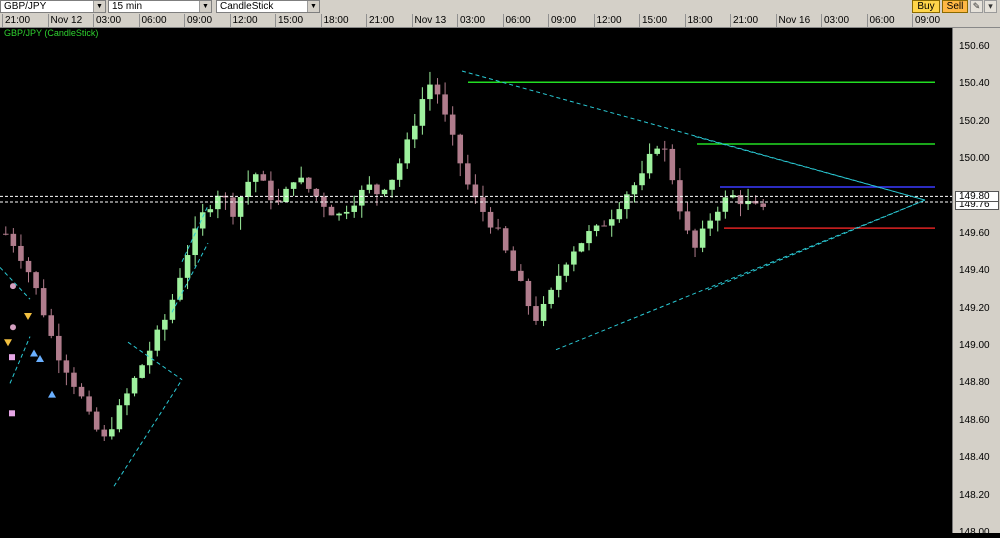  Describe the element at coordinates (607, 20) in the screenshot. I see `time-label: 12:00` at that location.